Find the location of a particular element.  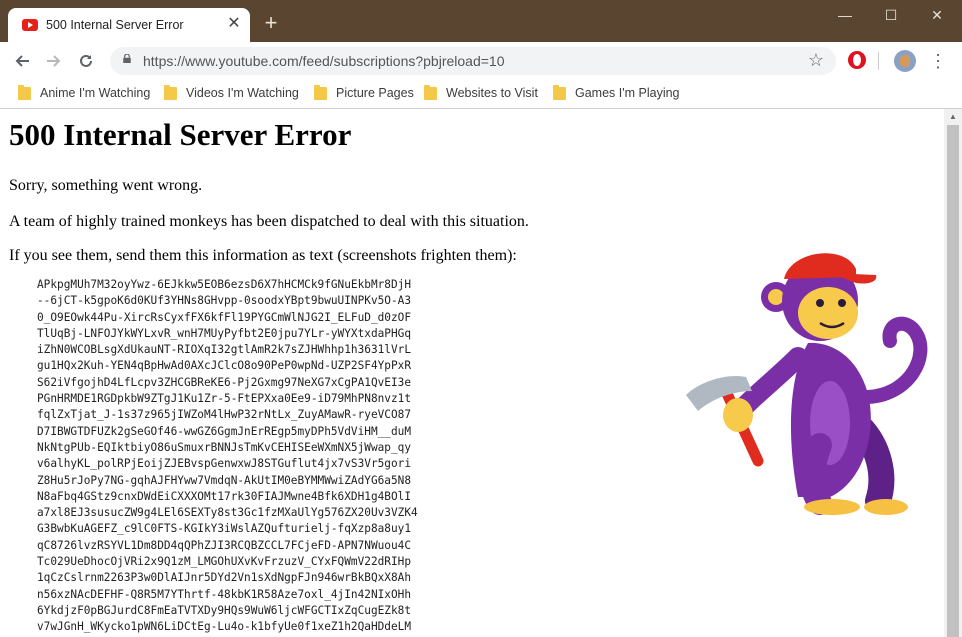

minimize-button: — is located at coordinates (845, 15).